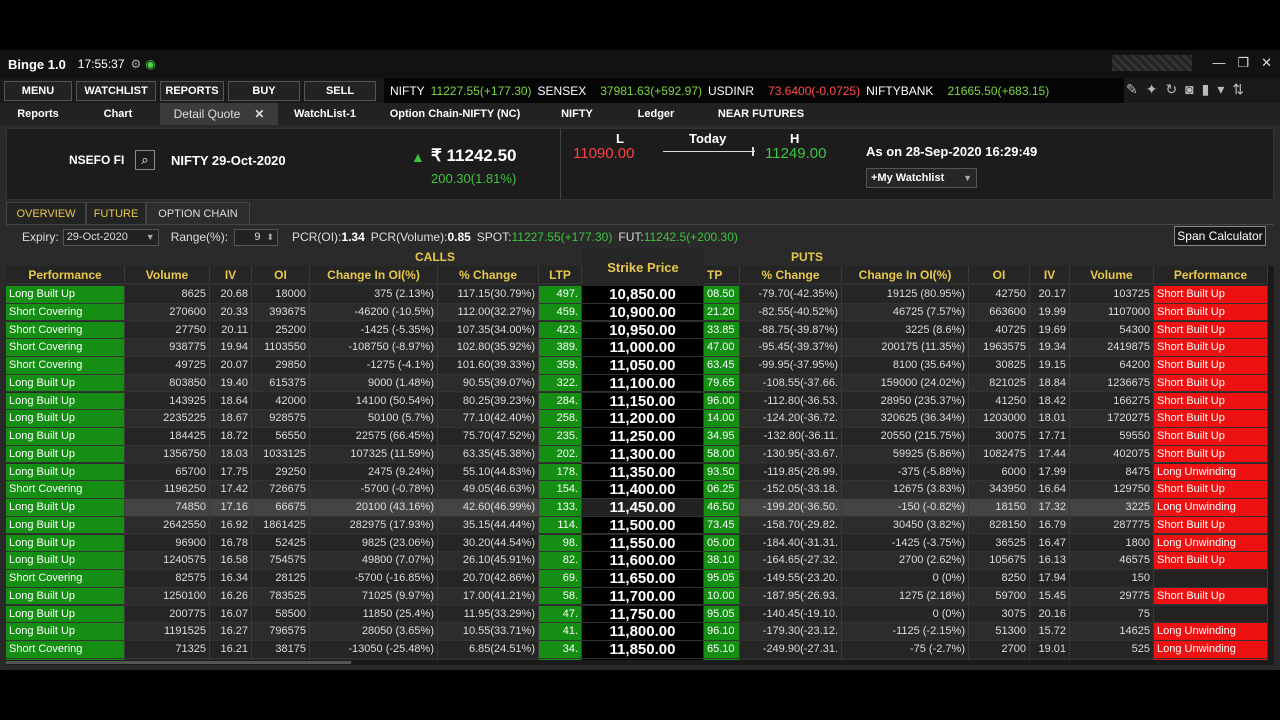  Describe the element at coordinates (271, 237) in the screenshot. I see `spinner-icon: ⬍` at that location.